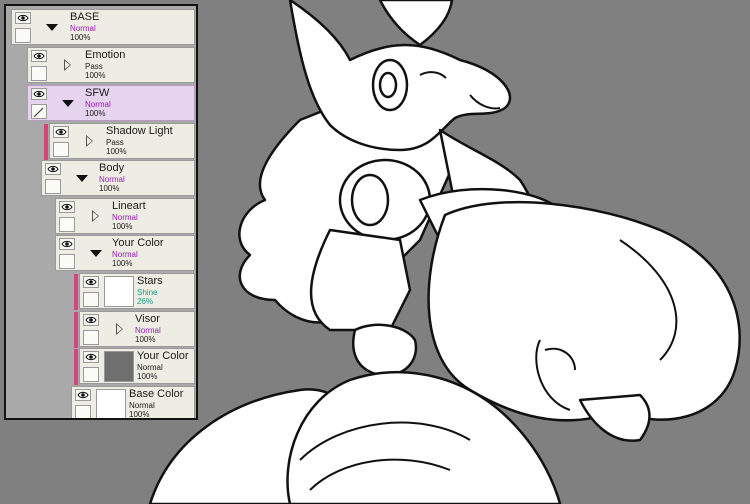 This screenshot has width=750, height=504. Describe the element at coordinates (85, 17) in the screenshot. I see `layer-name: BASE` at that location.